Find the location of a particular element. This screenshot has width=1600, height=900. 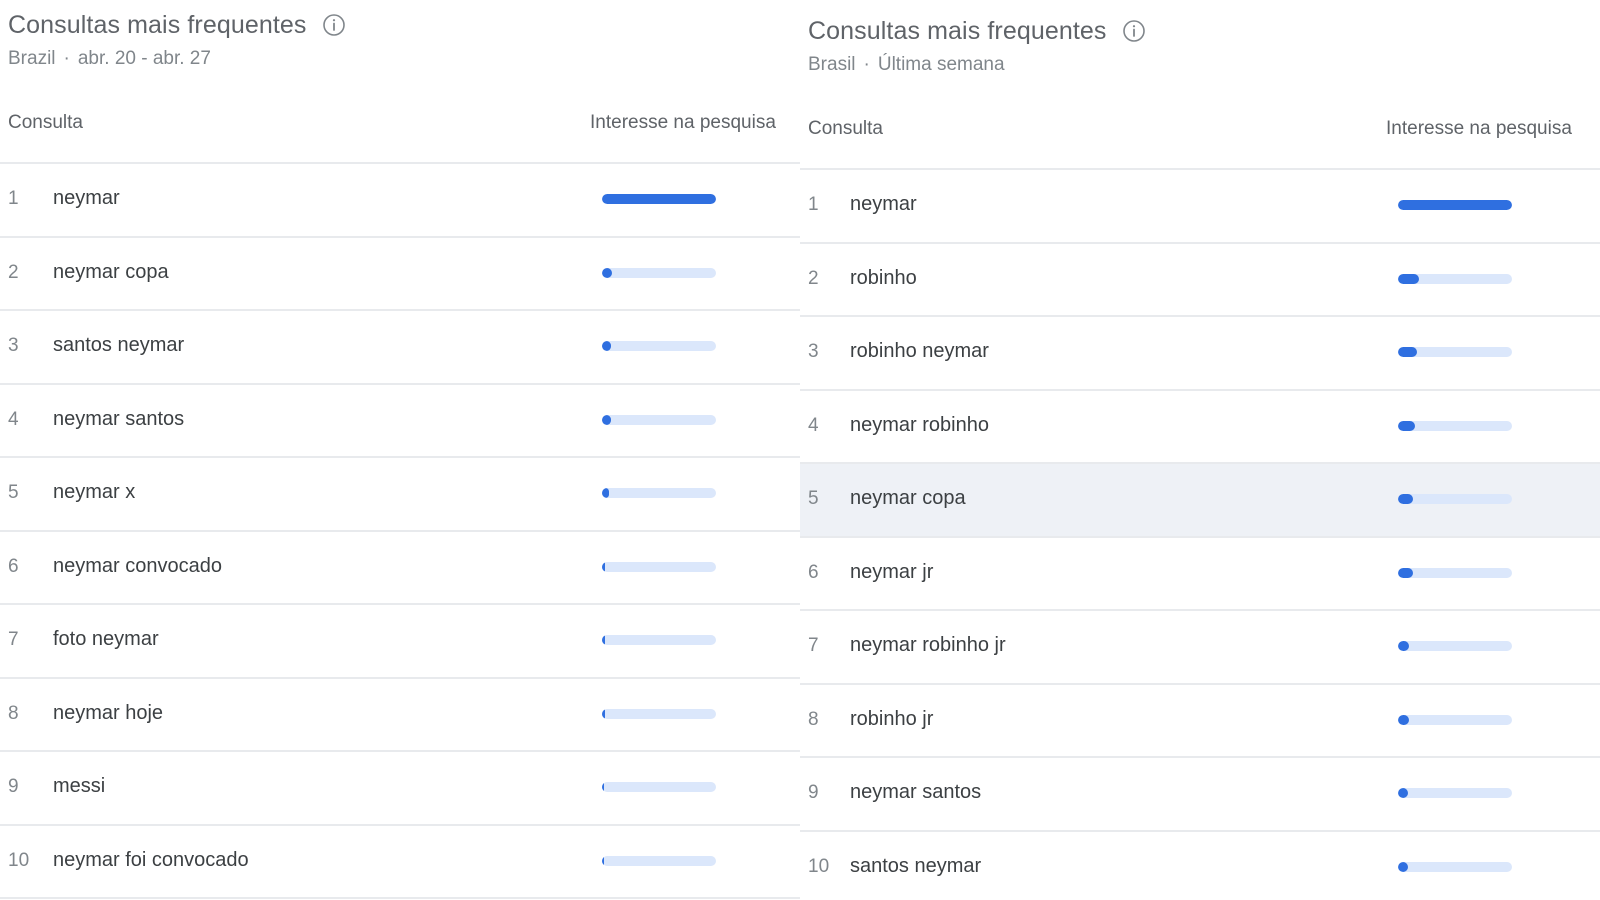

query-row: 8 neymar hoje is located at coordinates (400, 715).